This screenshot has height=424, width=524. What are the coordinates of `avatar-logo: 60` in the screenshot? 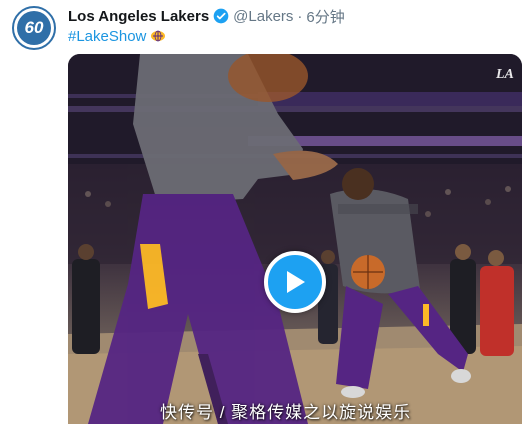 It's located at (34, 28).